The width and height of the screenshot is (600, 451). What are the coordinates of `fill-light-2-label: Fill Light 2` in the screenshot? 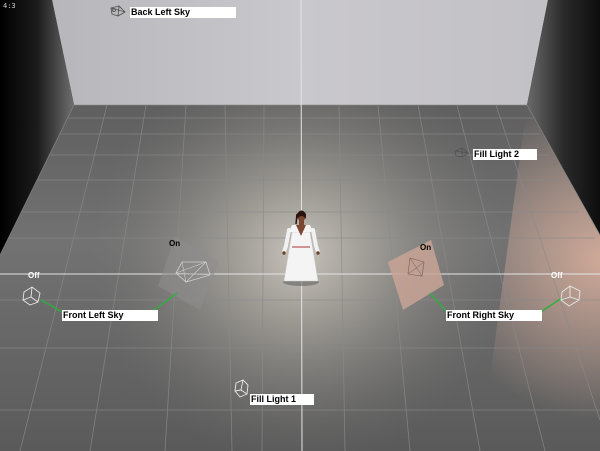 It's located at (505, 154).